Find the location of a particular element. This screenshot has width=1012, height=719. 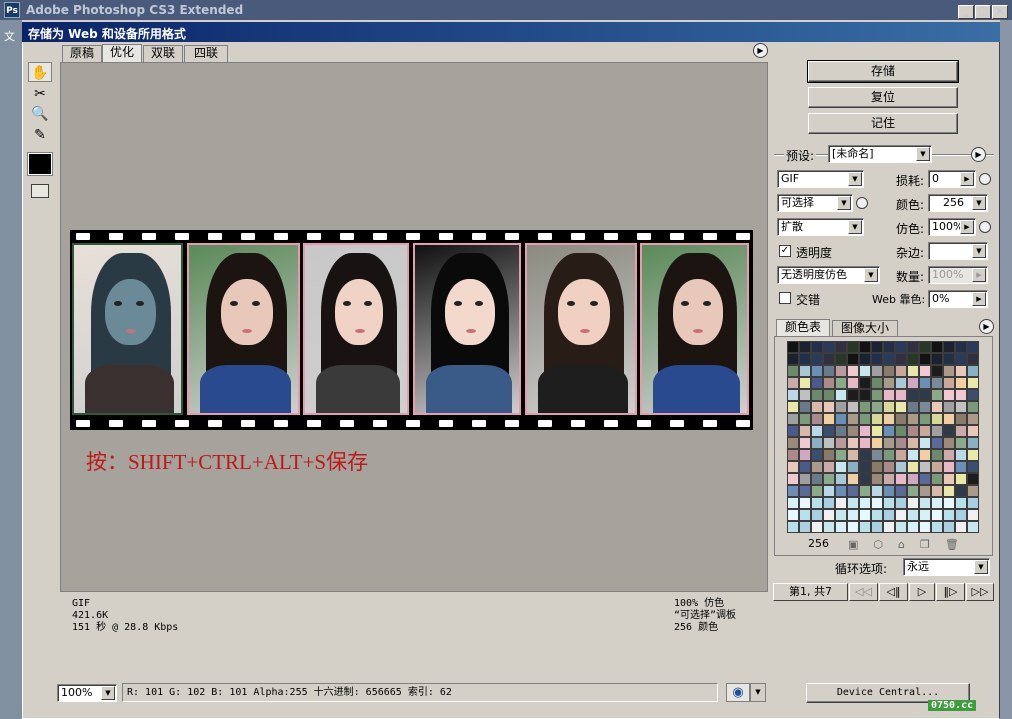

browser-preview-icon: ◉ is located at coordinates (738, 692).